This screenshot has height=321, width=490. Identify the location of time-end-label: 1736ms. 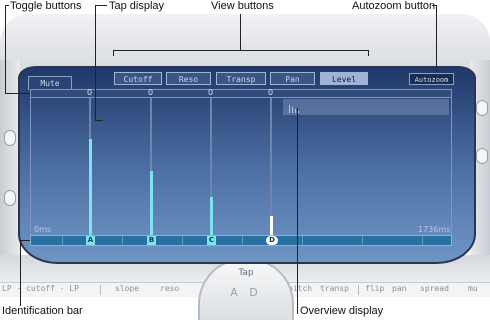
(434, 229).